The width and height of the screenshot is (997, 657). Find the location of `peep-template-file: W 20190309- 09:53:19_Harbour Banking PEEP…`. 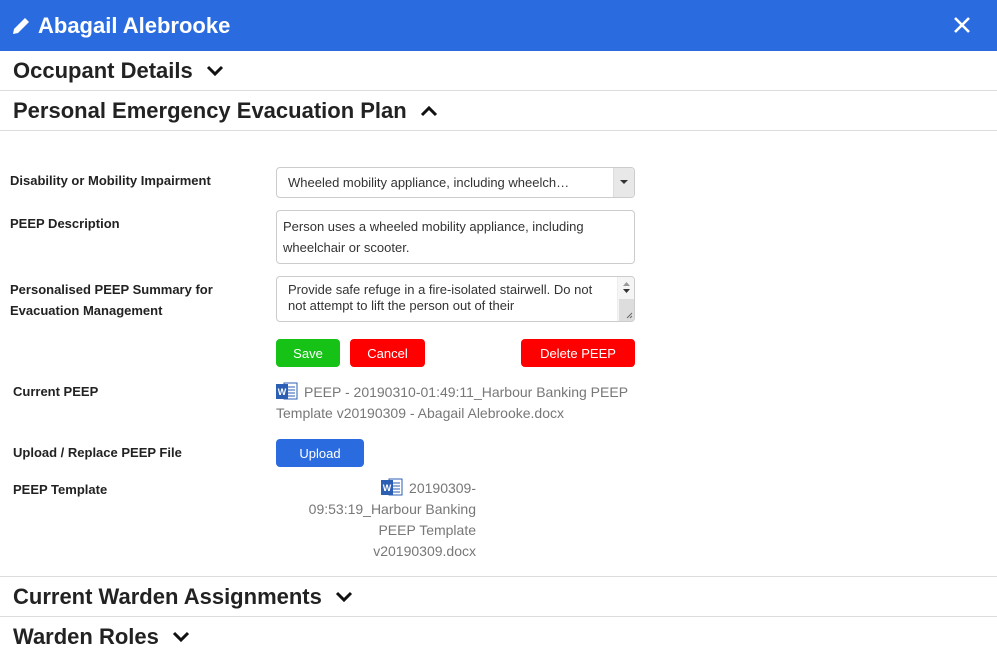

peep-template-file: W 20190309- 09:53:19_Harbour Banking PEEP… is located at coordinates (376, 519).